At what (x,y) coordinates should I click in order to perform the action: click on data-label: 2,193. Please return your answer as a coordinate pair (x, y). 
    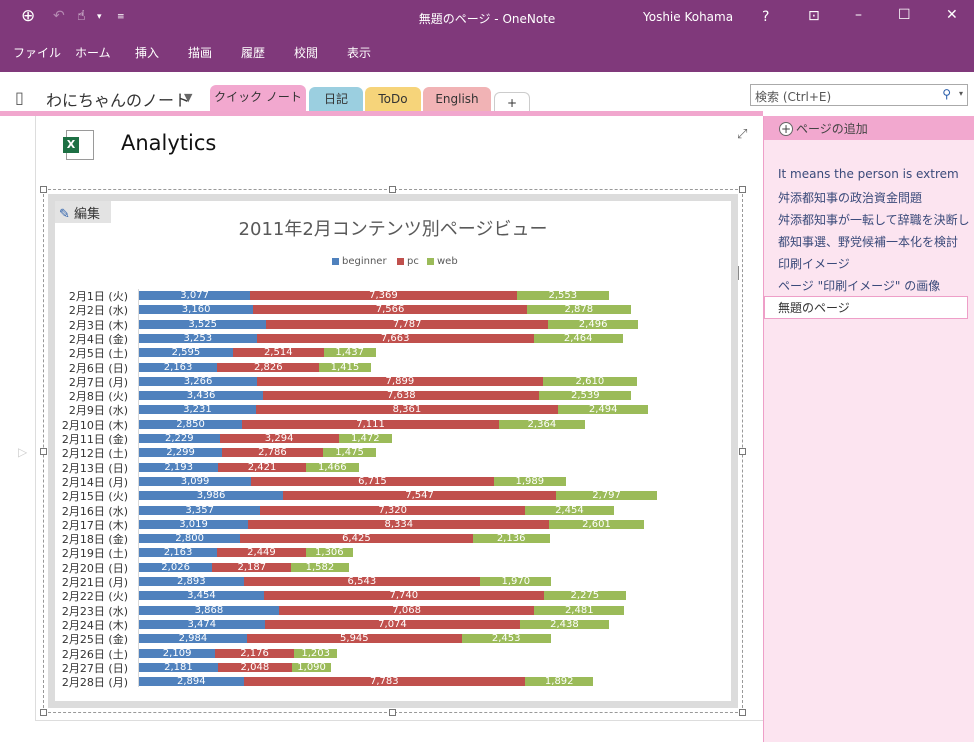
    Looking at the image, I should click on (178, 467).